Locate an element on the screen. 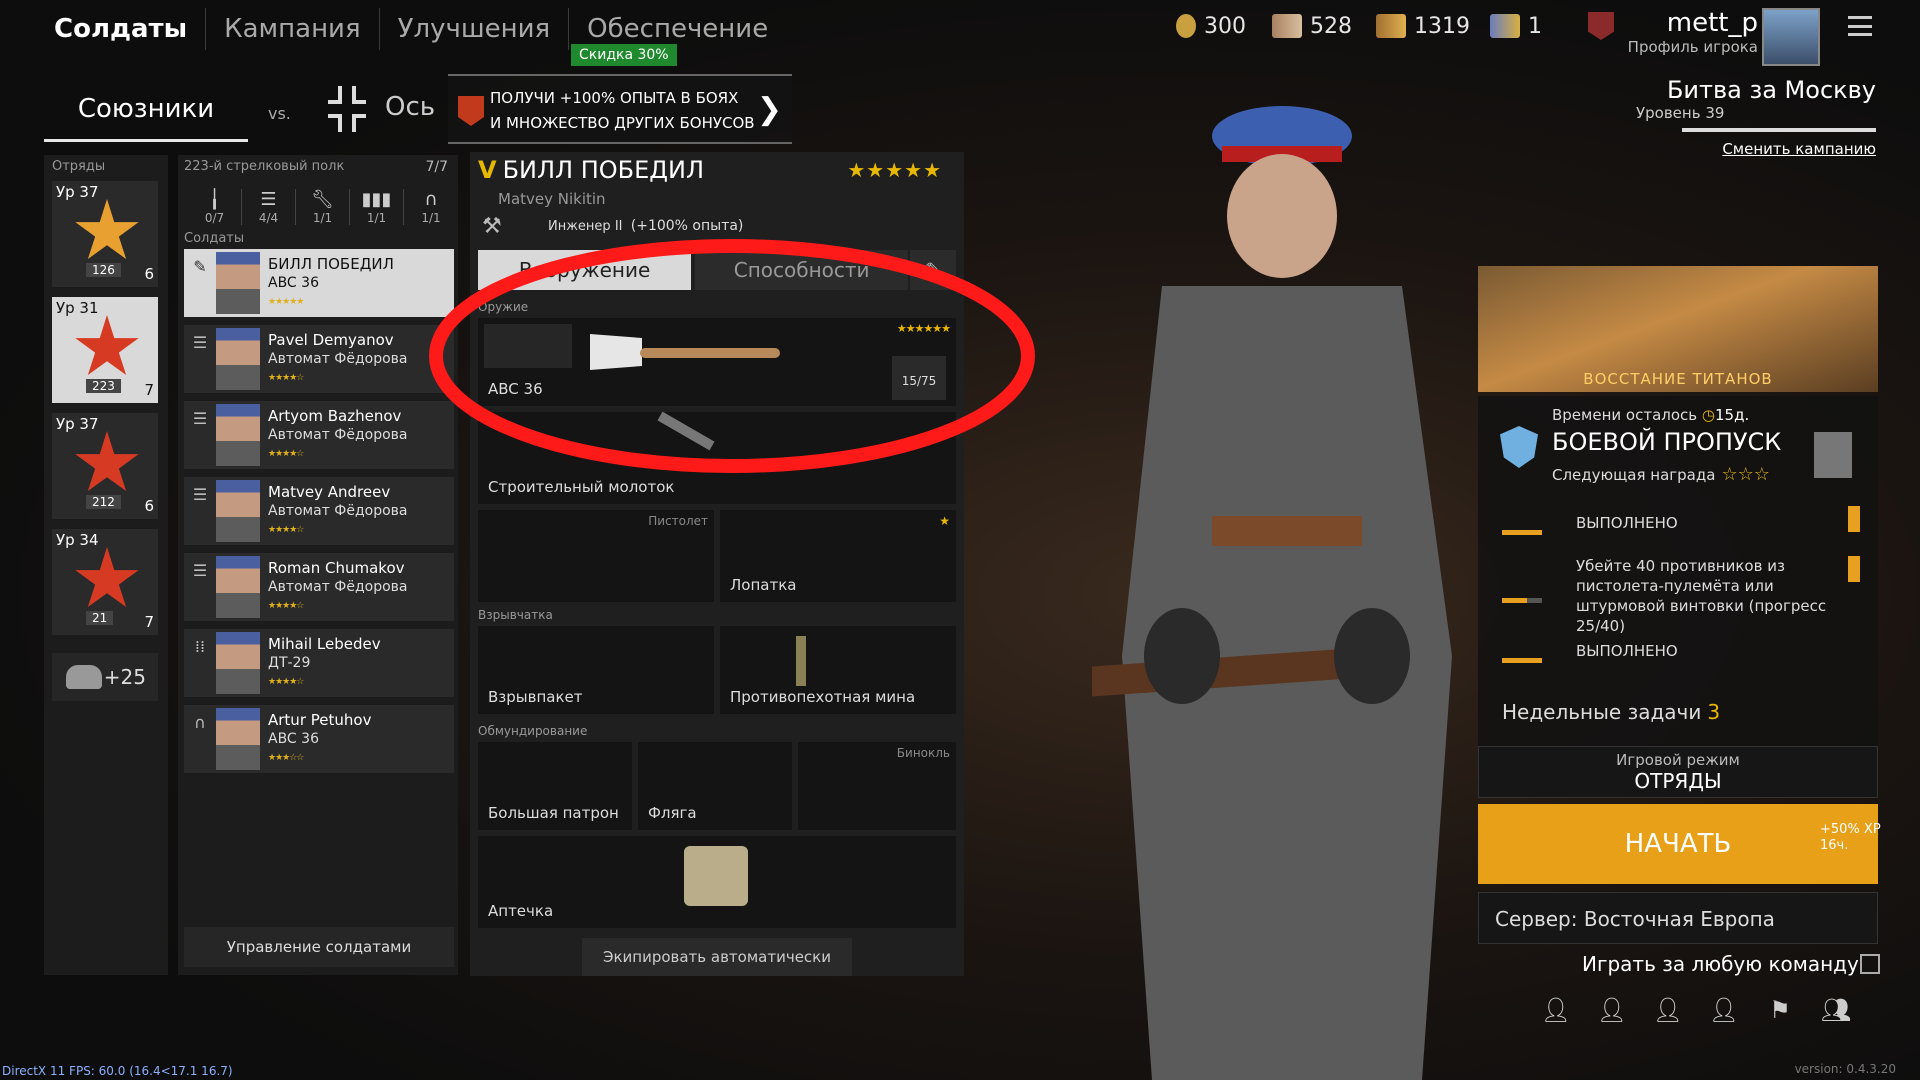 The image size is (1920, 1080). avatar is located at coordinates (1791, 37).